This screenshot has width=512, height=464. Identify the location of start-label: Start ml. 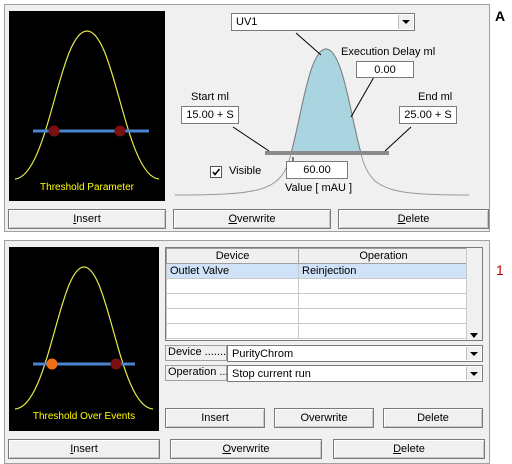
(210, 97).